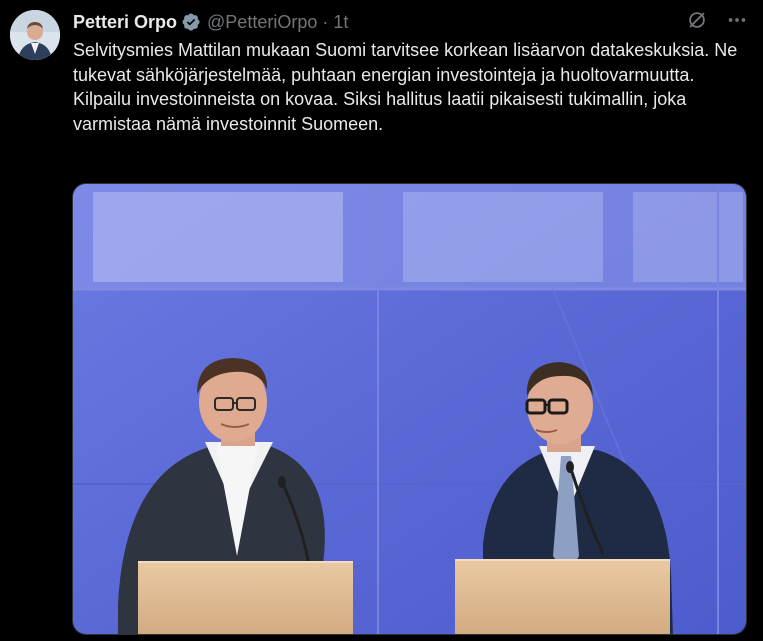 Image resolution: width=763 pixels, height=641 pixels. Describe the element at coordinates (191, 22) in the screenshot. I see `verified-badge-icon` at that location.